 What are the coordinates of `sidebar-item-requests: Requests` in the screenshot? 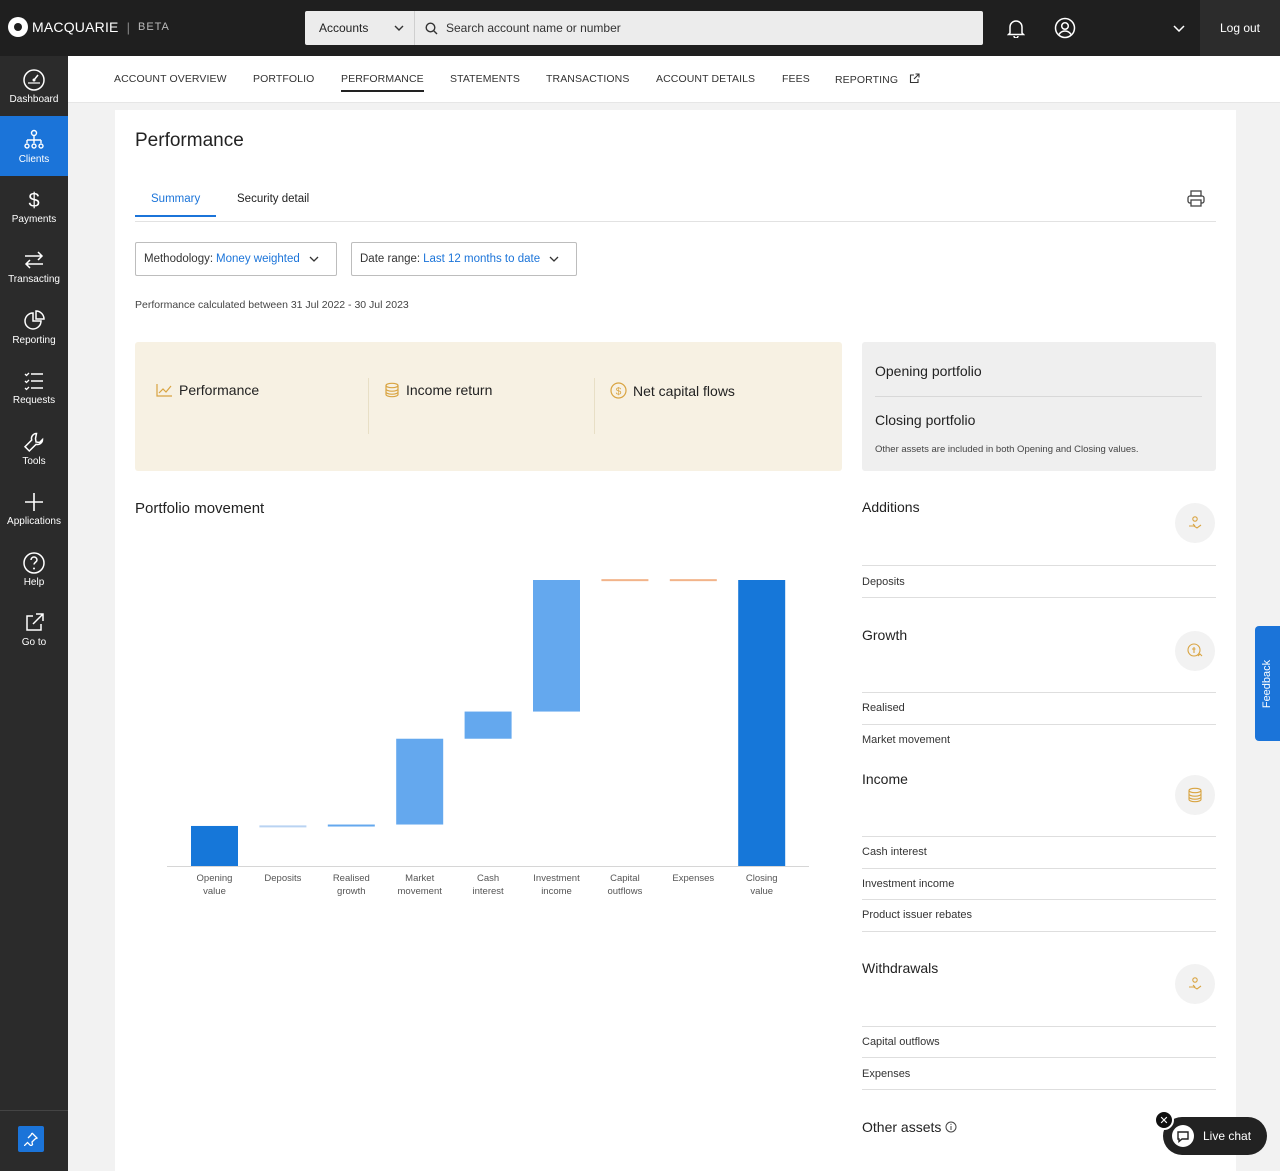 It's located at (34, 387).